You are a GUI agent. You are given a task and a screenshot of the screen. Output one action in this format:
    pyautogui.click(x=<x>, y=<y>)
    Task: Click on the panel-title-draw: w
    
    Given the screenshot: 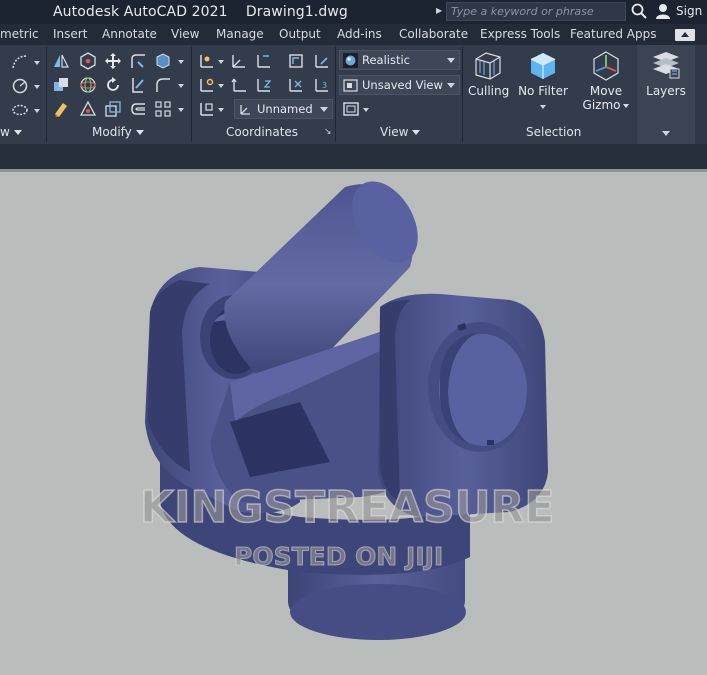 What is the action you would take?
    pyautogui.click(x=11, y=132)
    